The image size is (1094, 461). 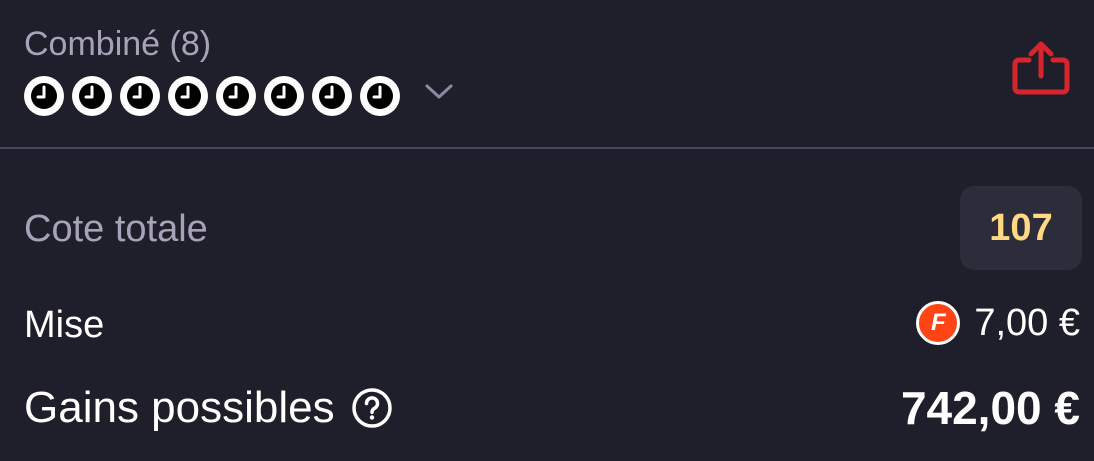 I want to click on bet-type-title: Combiné (8), so click(x=118, y=44).